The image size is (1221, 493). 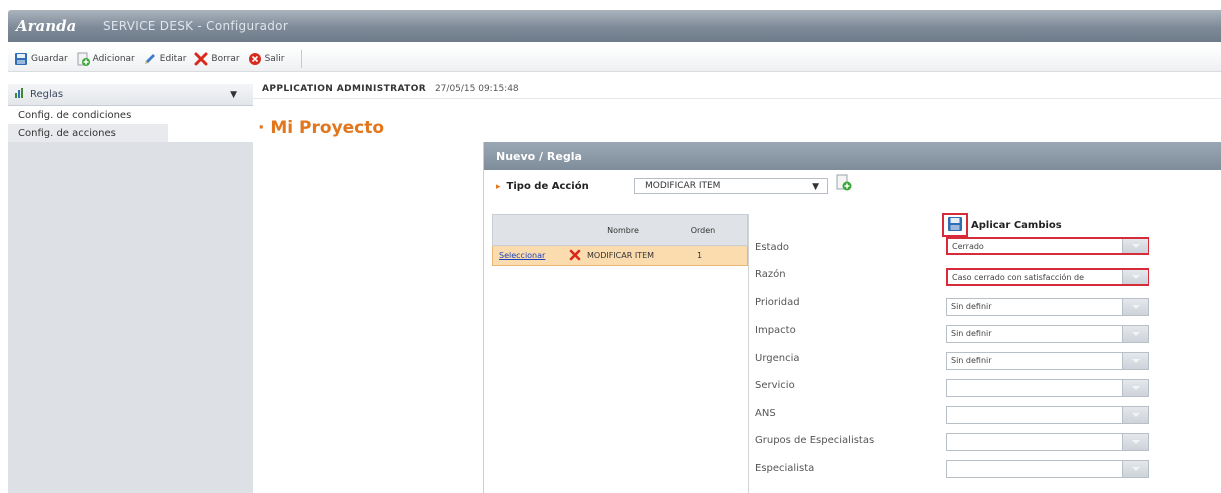 I want to click on field-label-ans: ANS, so click(x=765, y=413).